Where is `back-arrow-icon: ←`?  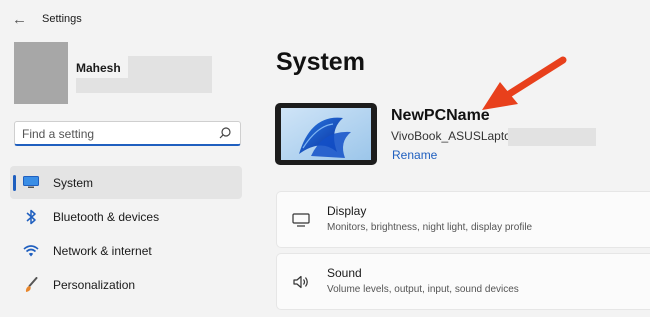
back-arrow-icon: ← is located at coordinates (20, 20).